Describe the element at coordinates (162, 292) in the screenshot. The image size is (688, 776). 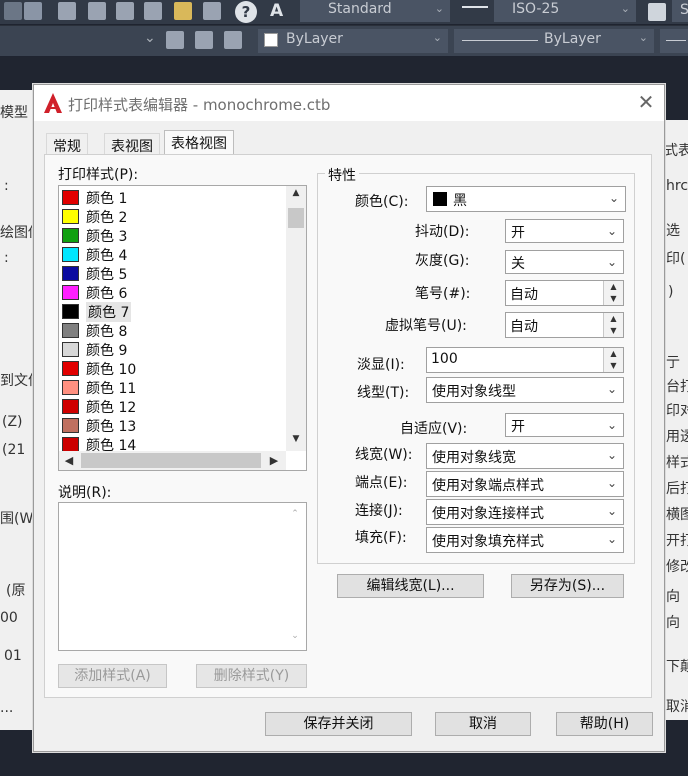
I see `plot-style-list-item: 颜色 6` at that location.